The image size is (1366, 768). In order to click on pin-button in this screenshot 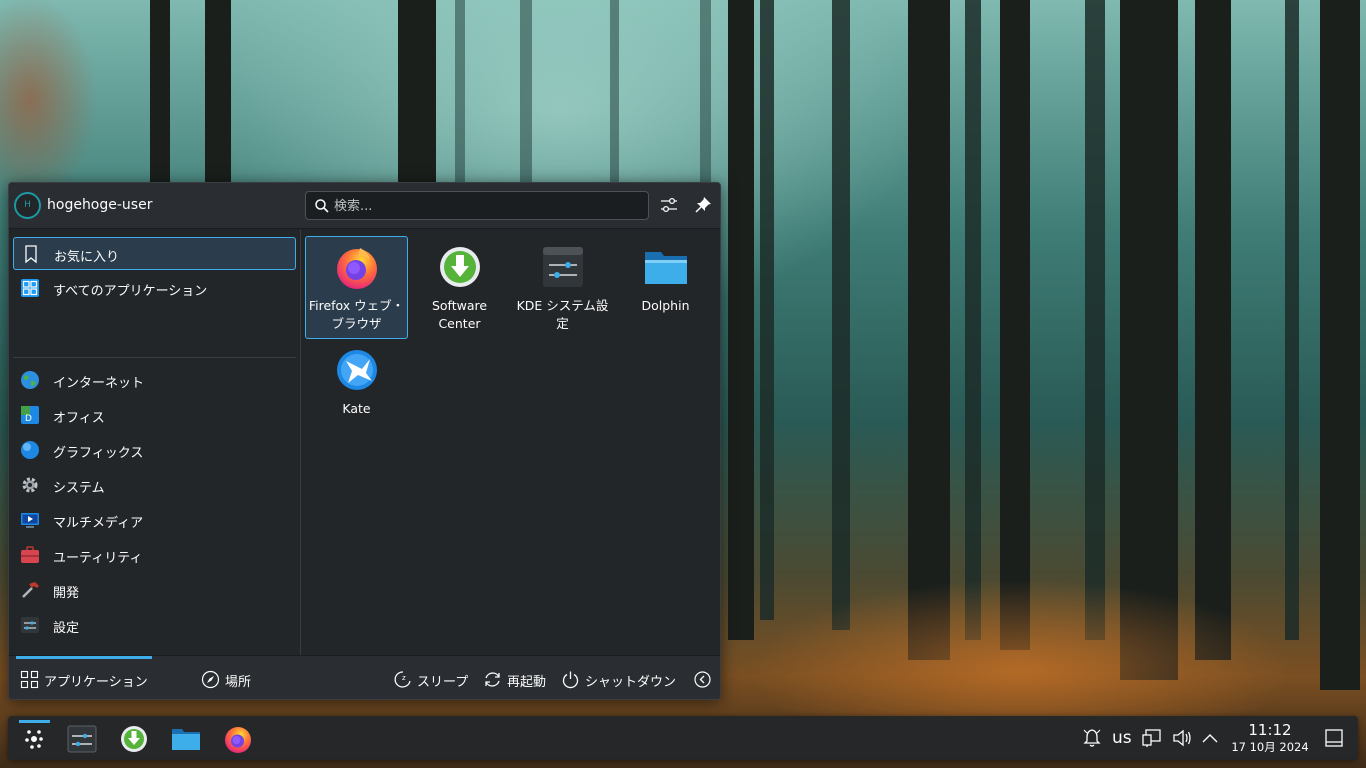, I will do `click(703, 205)`.